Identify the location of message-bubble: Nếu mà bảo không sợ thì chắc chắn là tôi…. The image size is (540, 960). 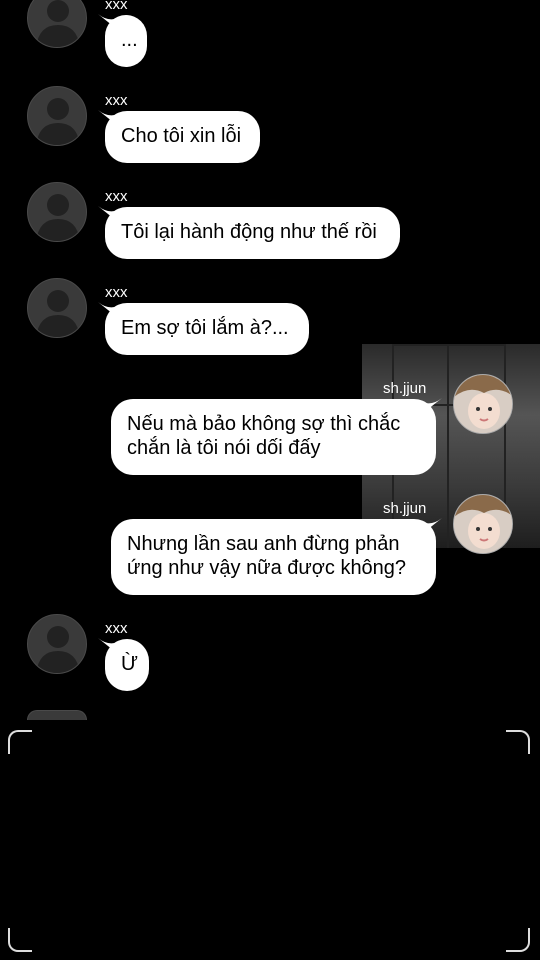
(273, 437).